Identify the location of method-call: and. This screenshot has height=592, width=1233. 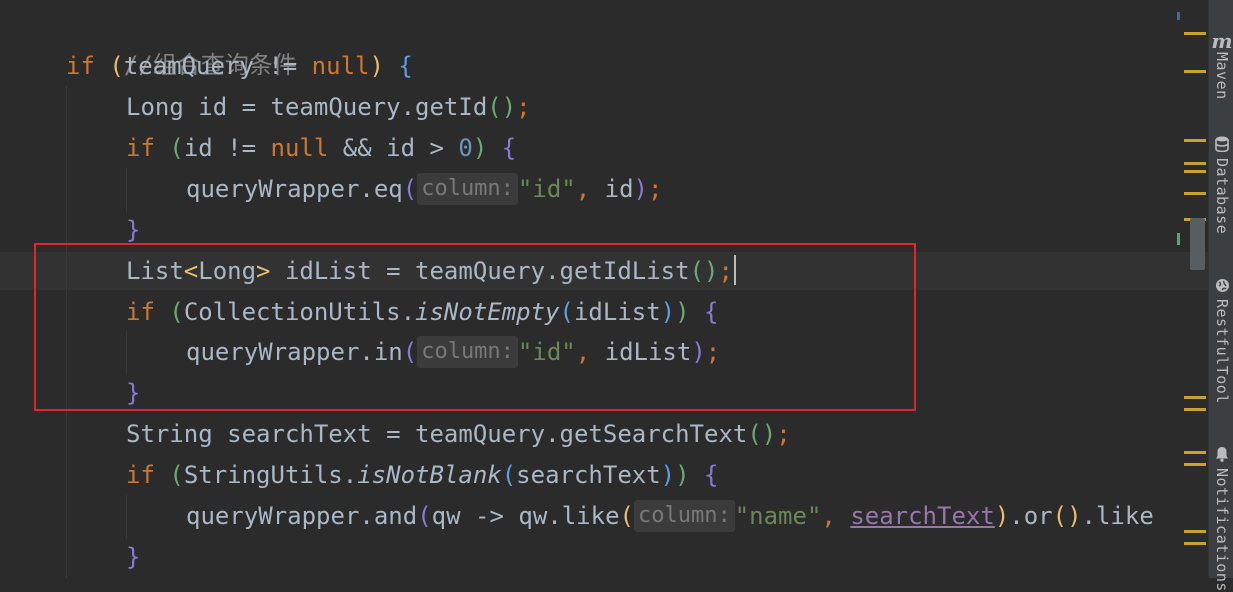
(395, 516).